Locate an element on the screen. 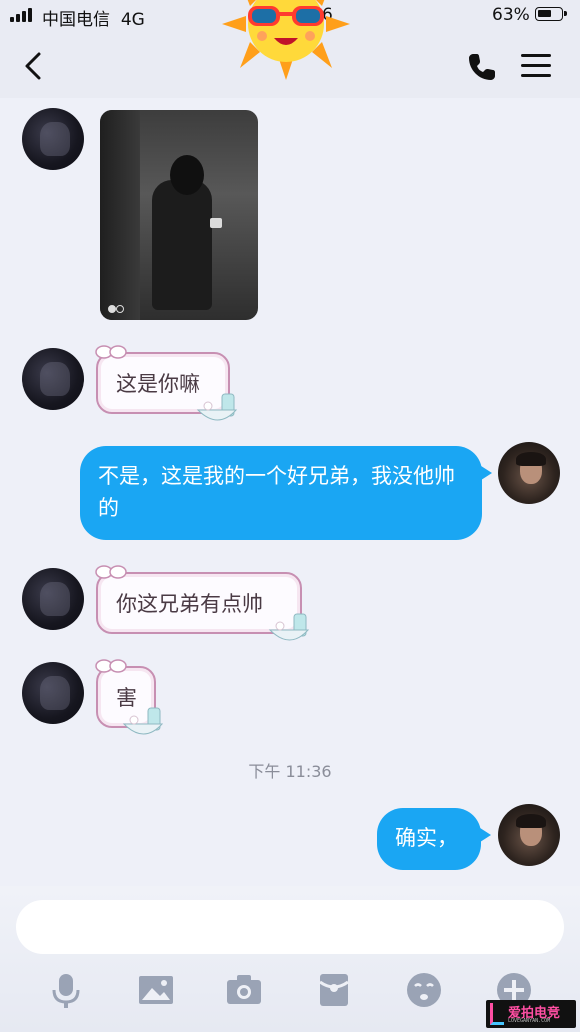  network-type: 4G is located at coordinates (132, 20).